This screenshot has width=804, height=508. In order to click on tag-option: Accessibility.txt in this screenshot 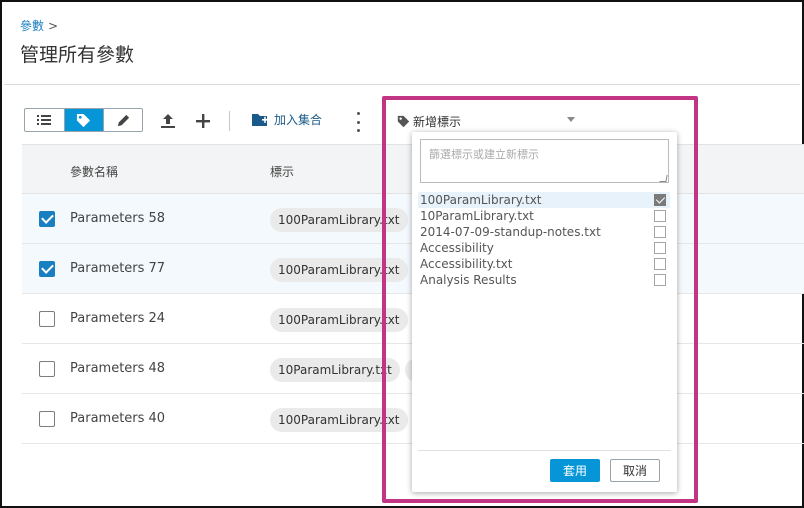, I will do `click(544, 264)`.